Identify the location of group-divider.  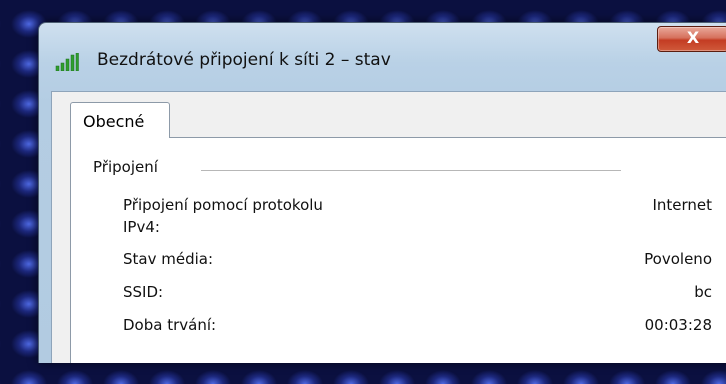
(411, 170).